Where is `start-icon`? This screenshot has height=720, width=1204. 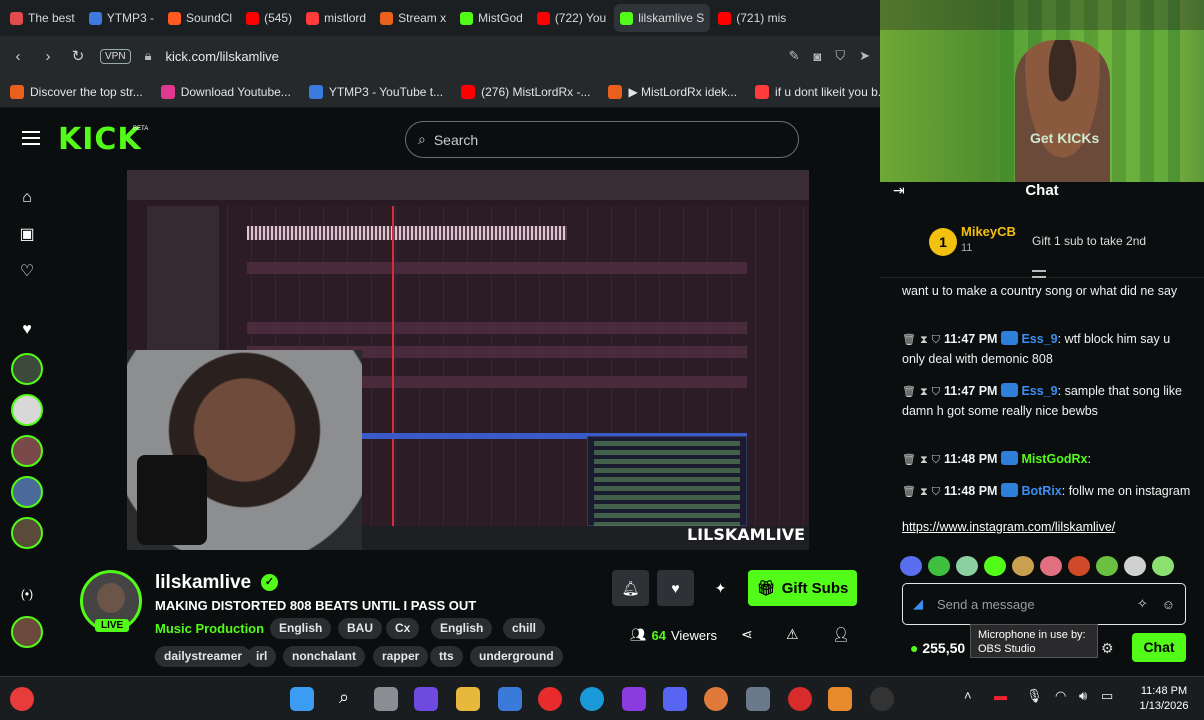
start-icon is located at coordinates (302, 699).